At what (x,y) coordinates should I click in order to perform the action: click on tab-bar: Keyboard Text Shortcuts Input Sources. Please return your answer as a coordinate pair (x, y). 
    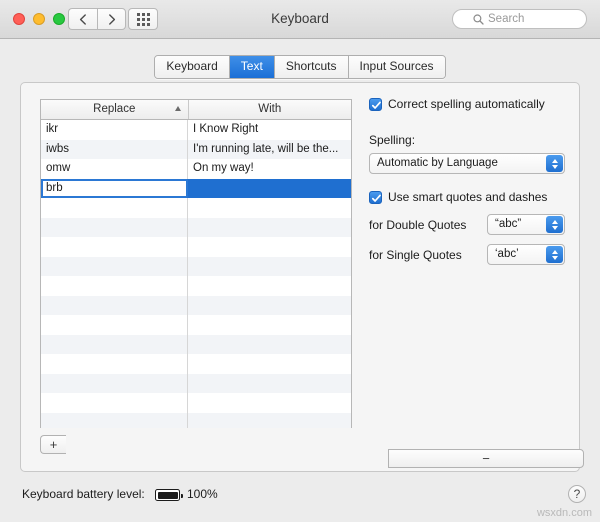
    Looking at the image, I should click on (300, 67).